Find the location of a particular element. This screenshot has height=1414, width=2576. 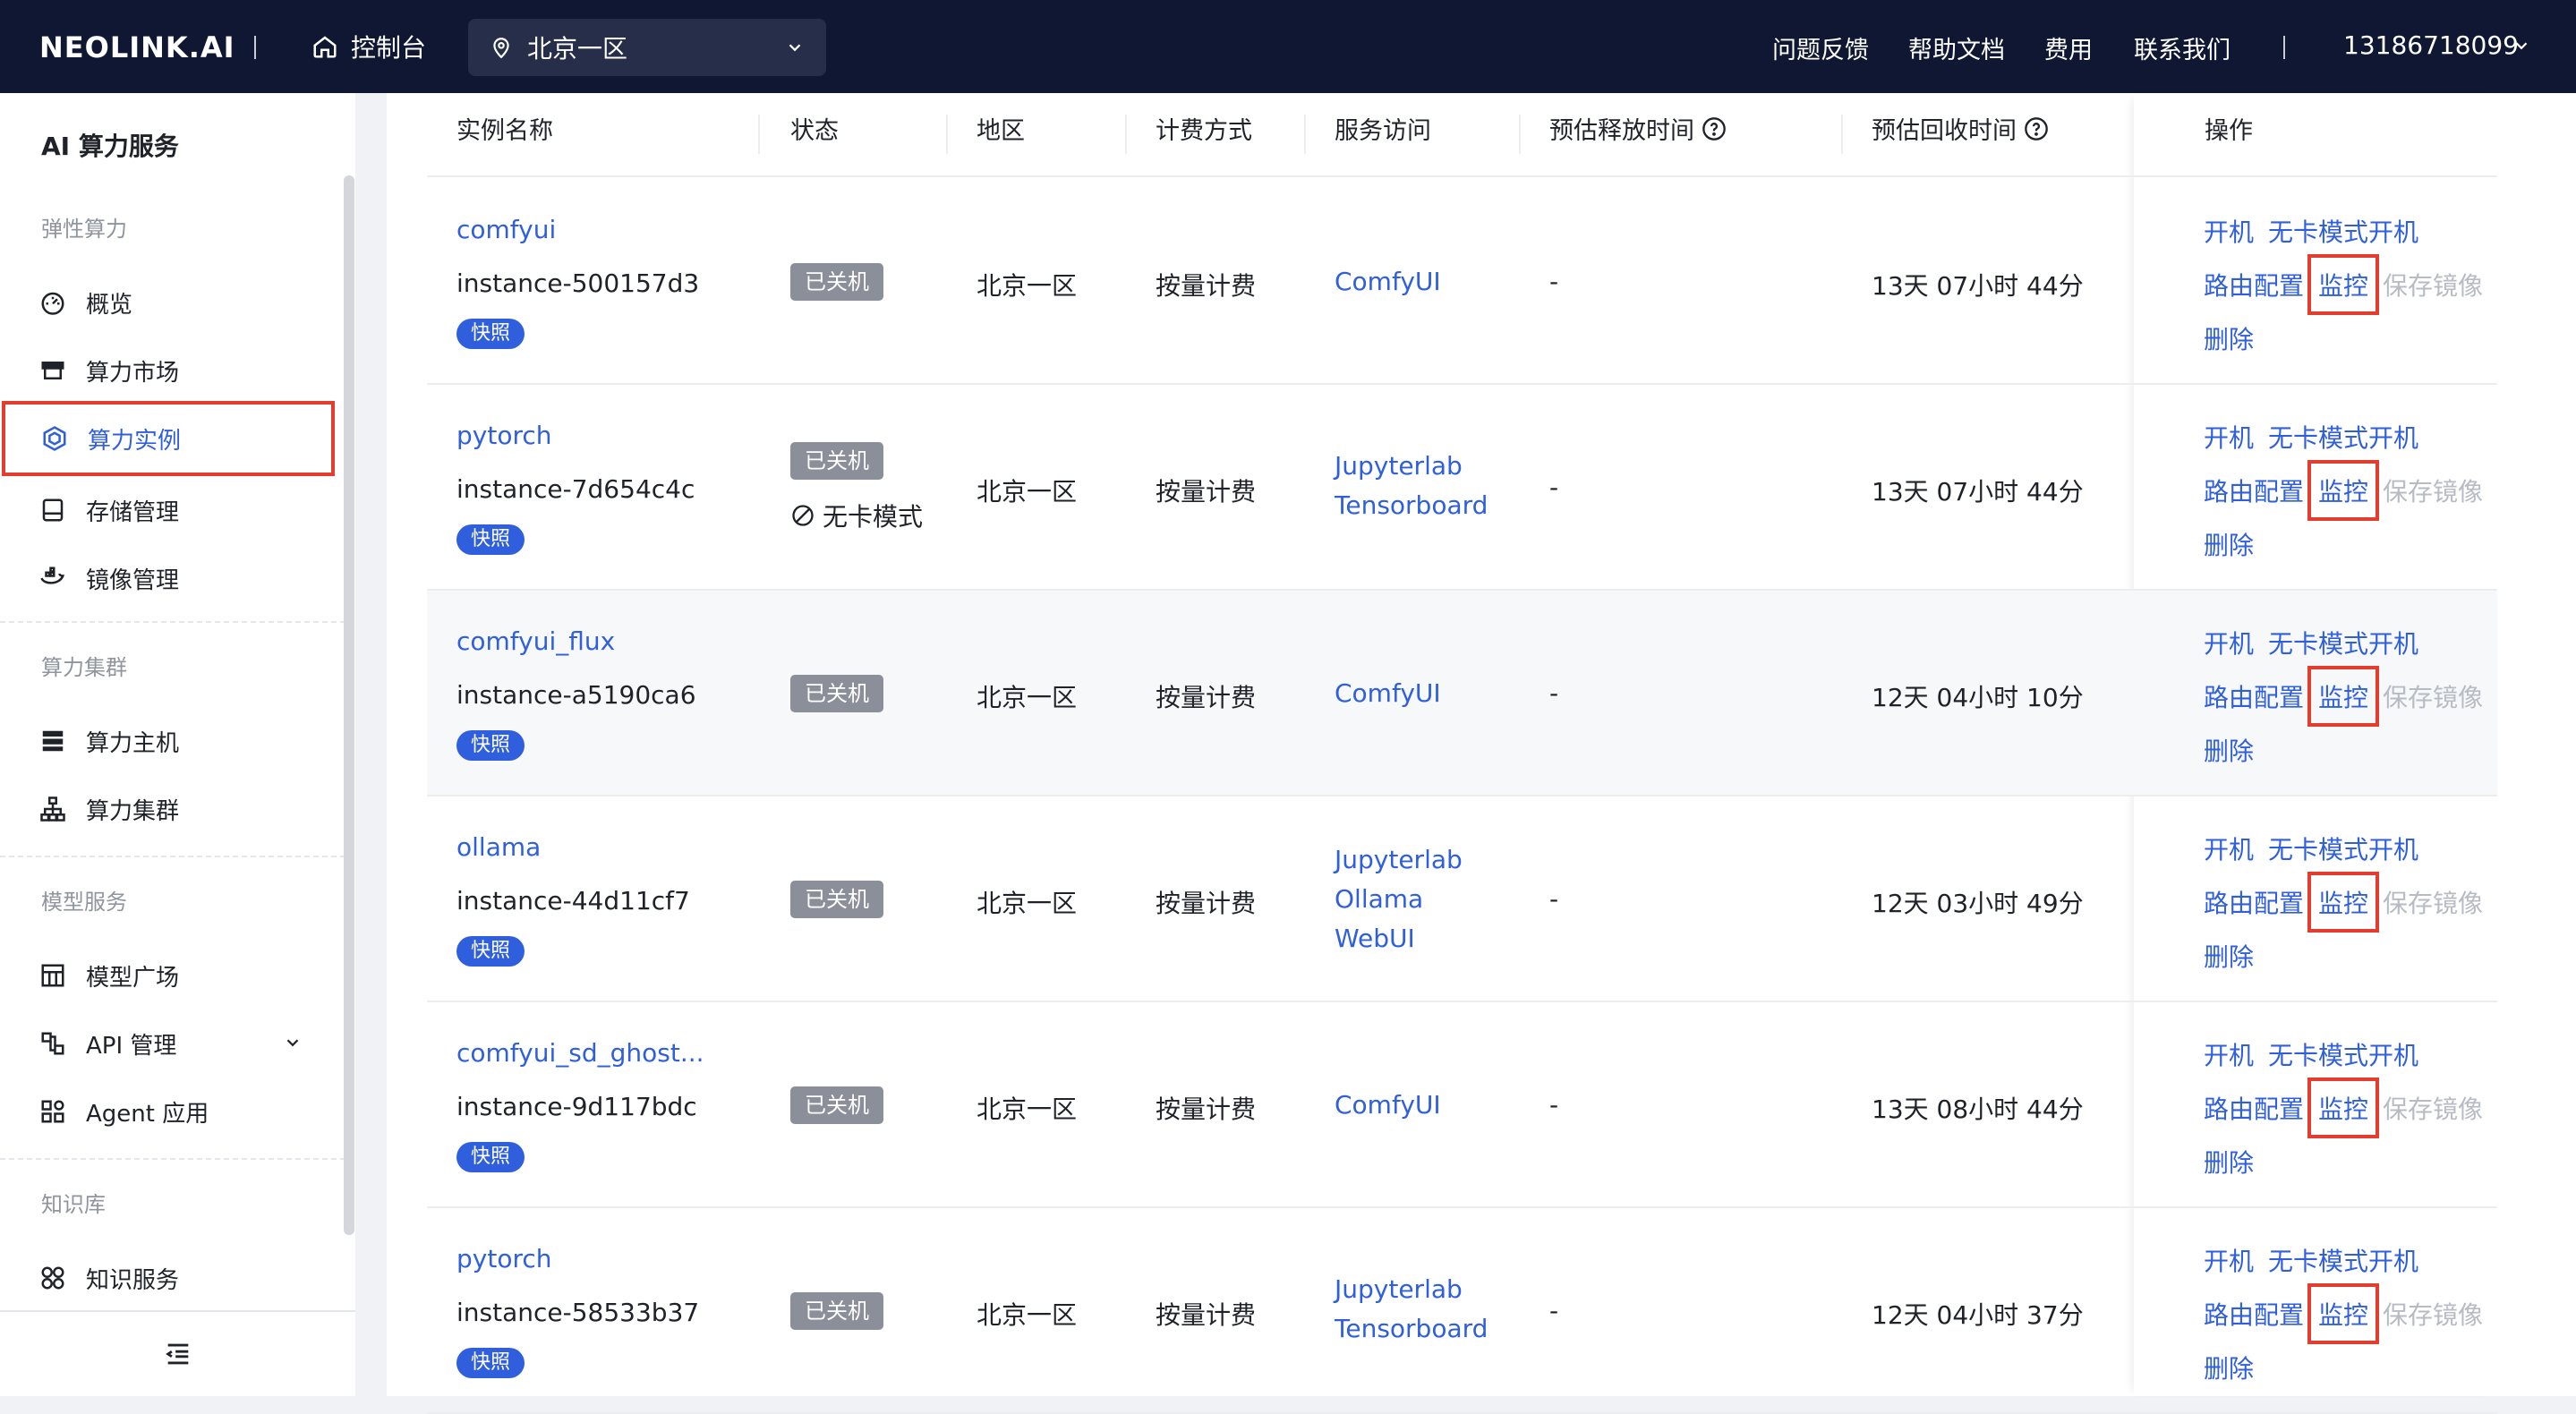

sidebar-item-plaza: 模型广场 is located at coordinates (167, 975).